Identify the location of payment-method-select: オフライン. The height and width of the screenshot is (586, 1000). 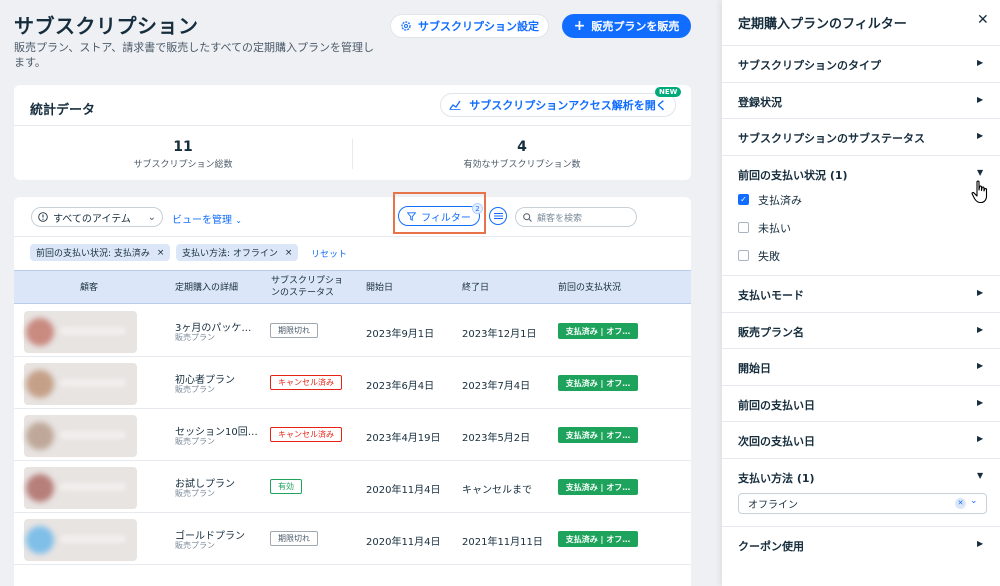
(862, 503).